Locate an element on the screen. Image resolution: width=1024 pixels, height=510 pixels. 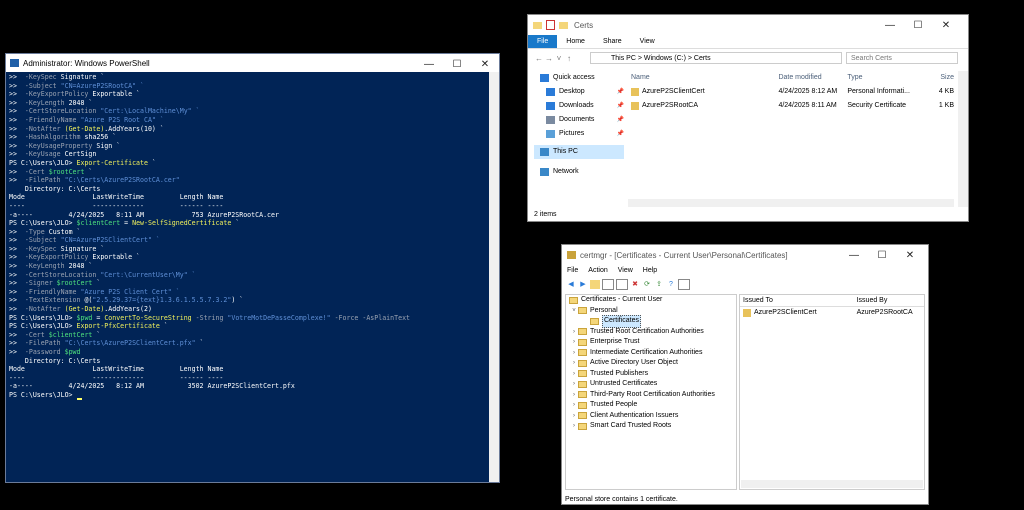
tab-view: View is located at coordinates (647, 41).